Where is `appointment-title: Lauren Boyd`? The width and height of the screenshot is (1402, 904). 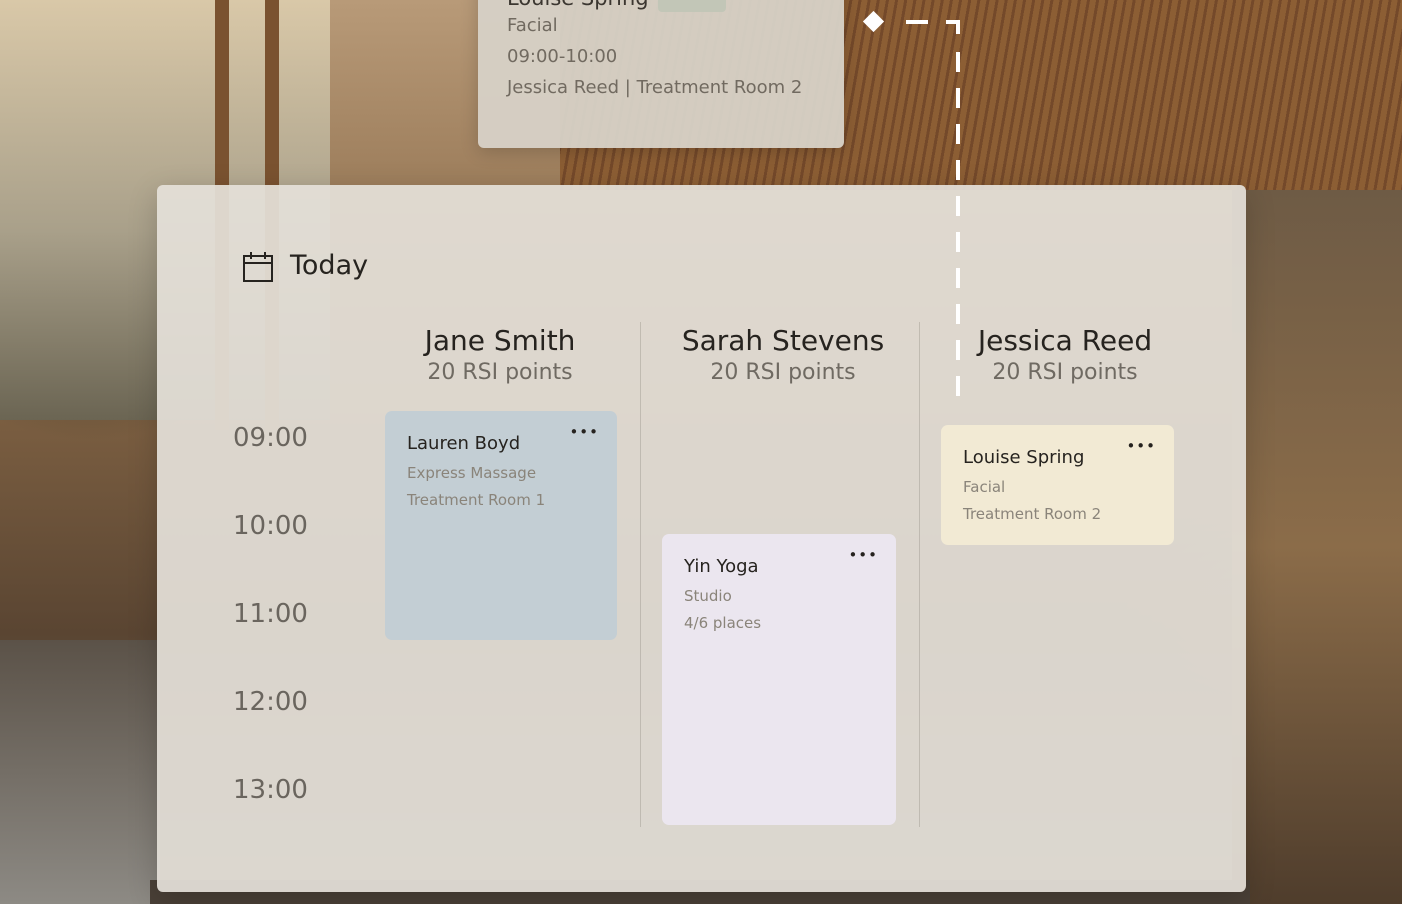
appointment-title: Lauren Boyd is located at coordinates (464, 443).